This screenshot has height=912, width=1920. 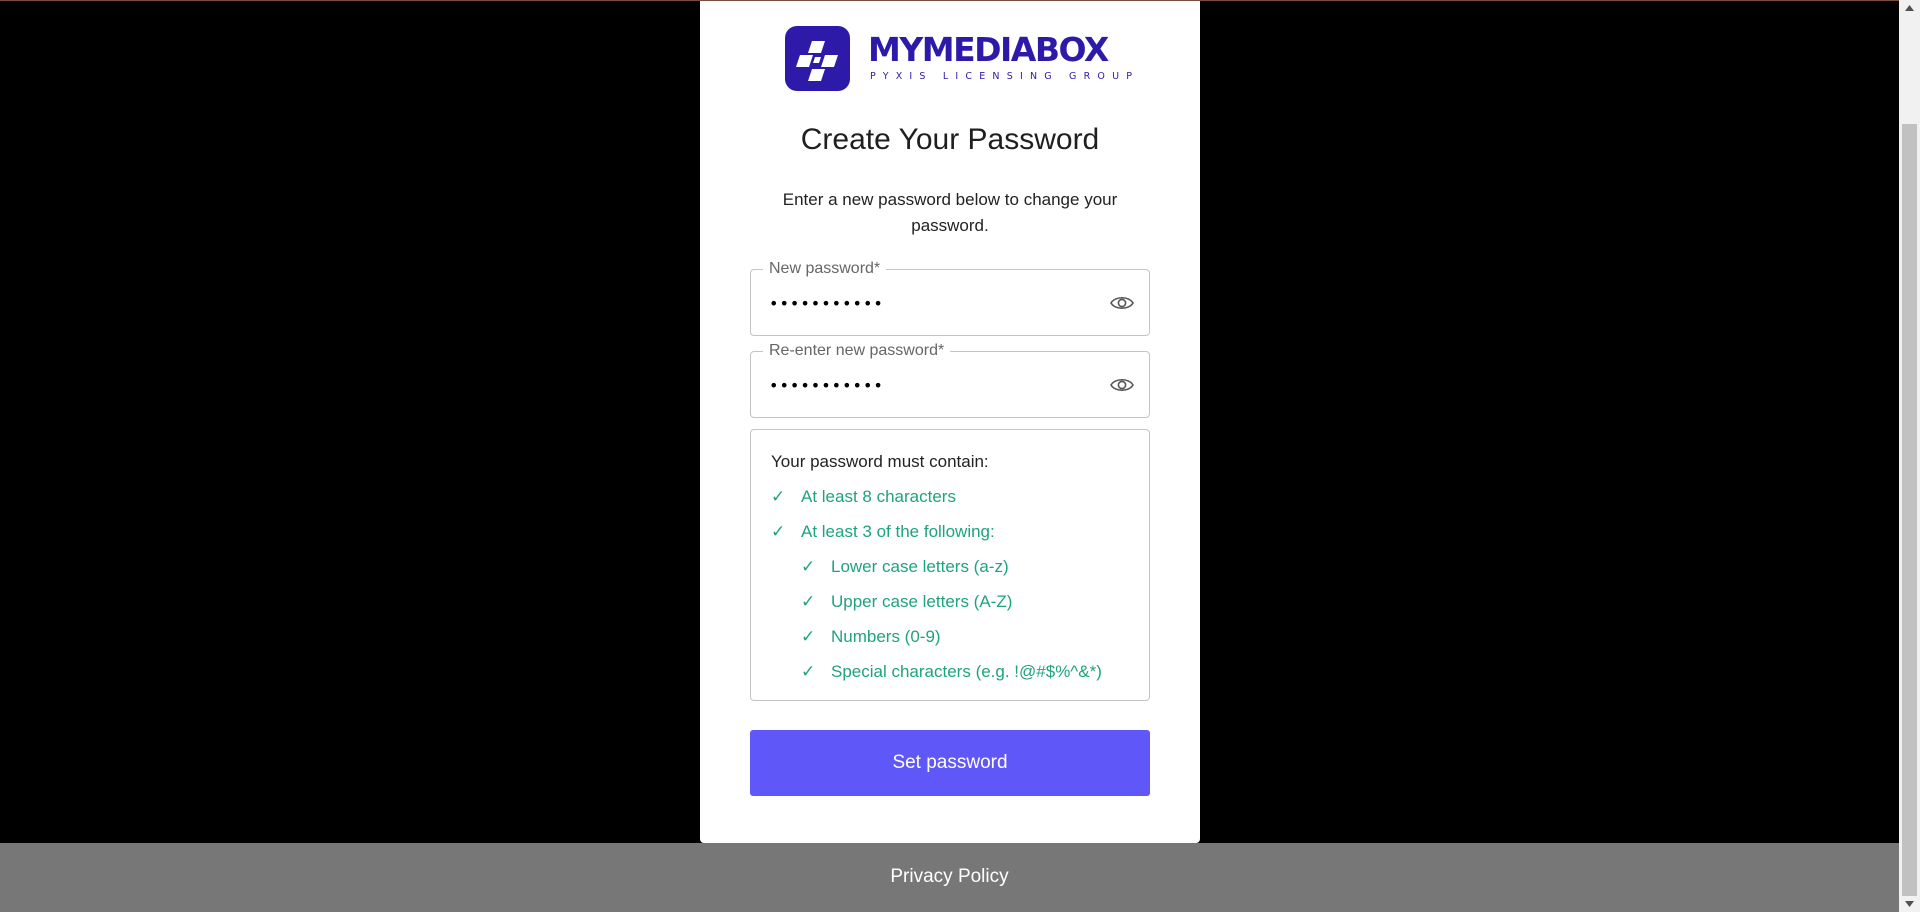 I want to click on requirement-item: ✓ Lower case letters (a-z), so click(x=905, y=567).